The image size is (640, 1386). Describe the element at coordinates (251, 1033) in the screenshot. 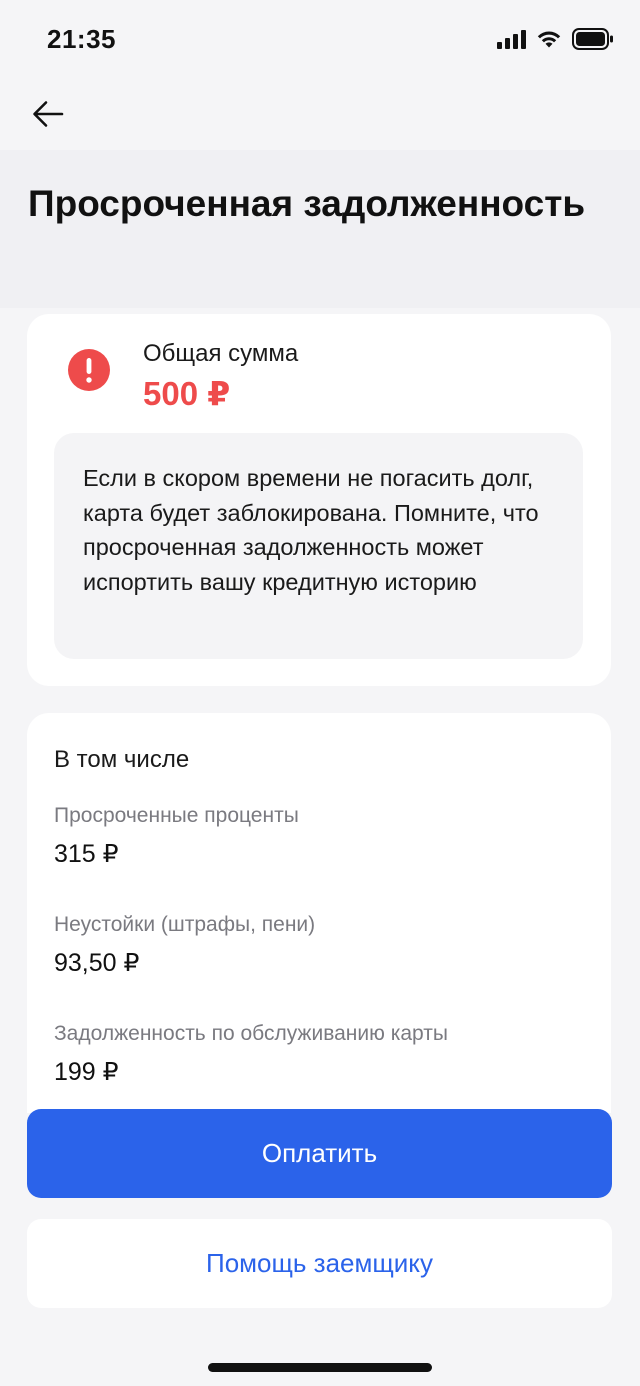

I see `detail-label: Задолженность по обслуживанию карты` at that location.